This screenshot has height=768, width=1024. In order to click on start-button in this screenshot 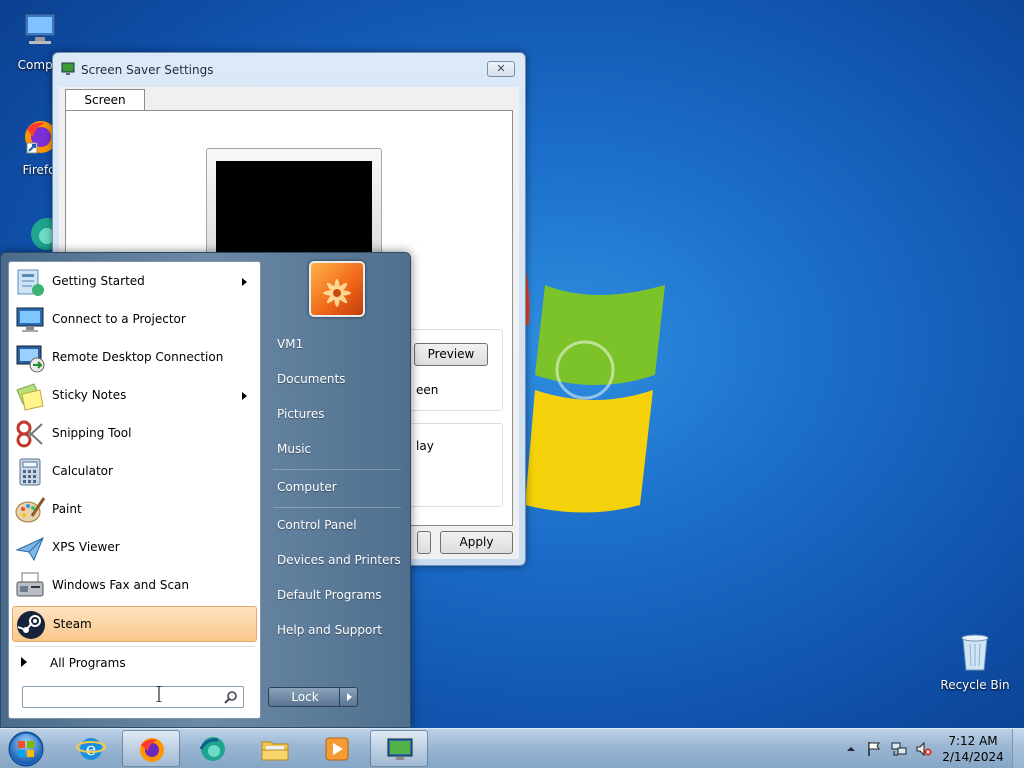, I will do `click(26, 749)`.